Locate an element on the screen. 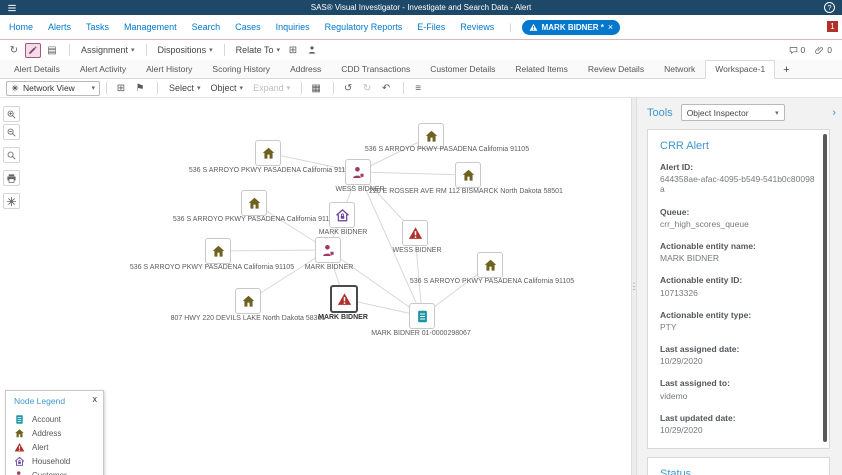 This screenshot has height=475, width=842. node-label: WESS BIDNER is located at coordinates (417, 250).